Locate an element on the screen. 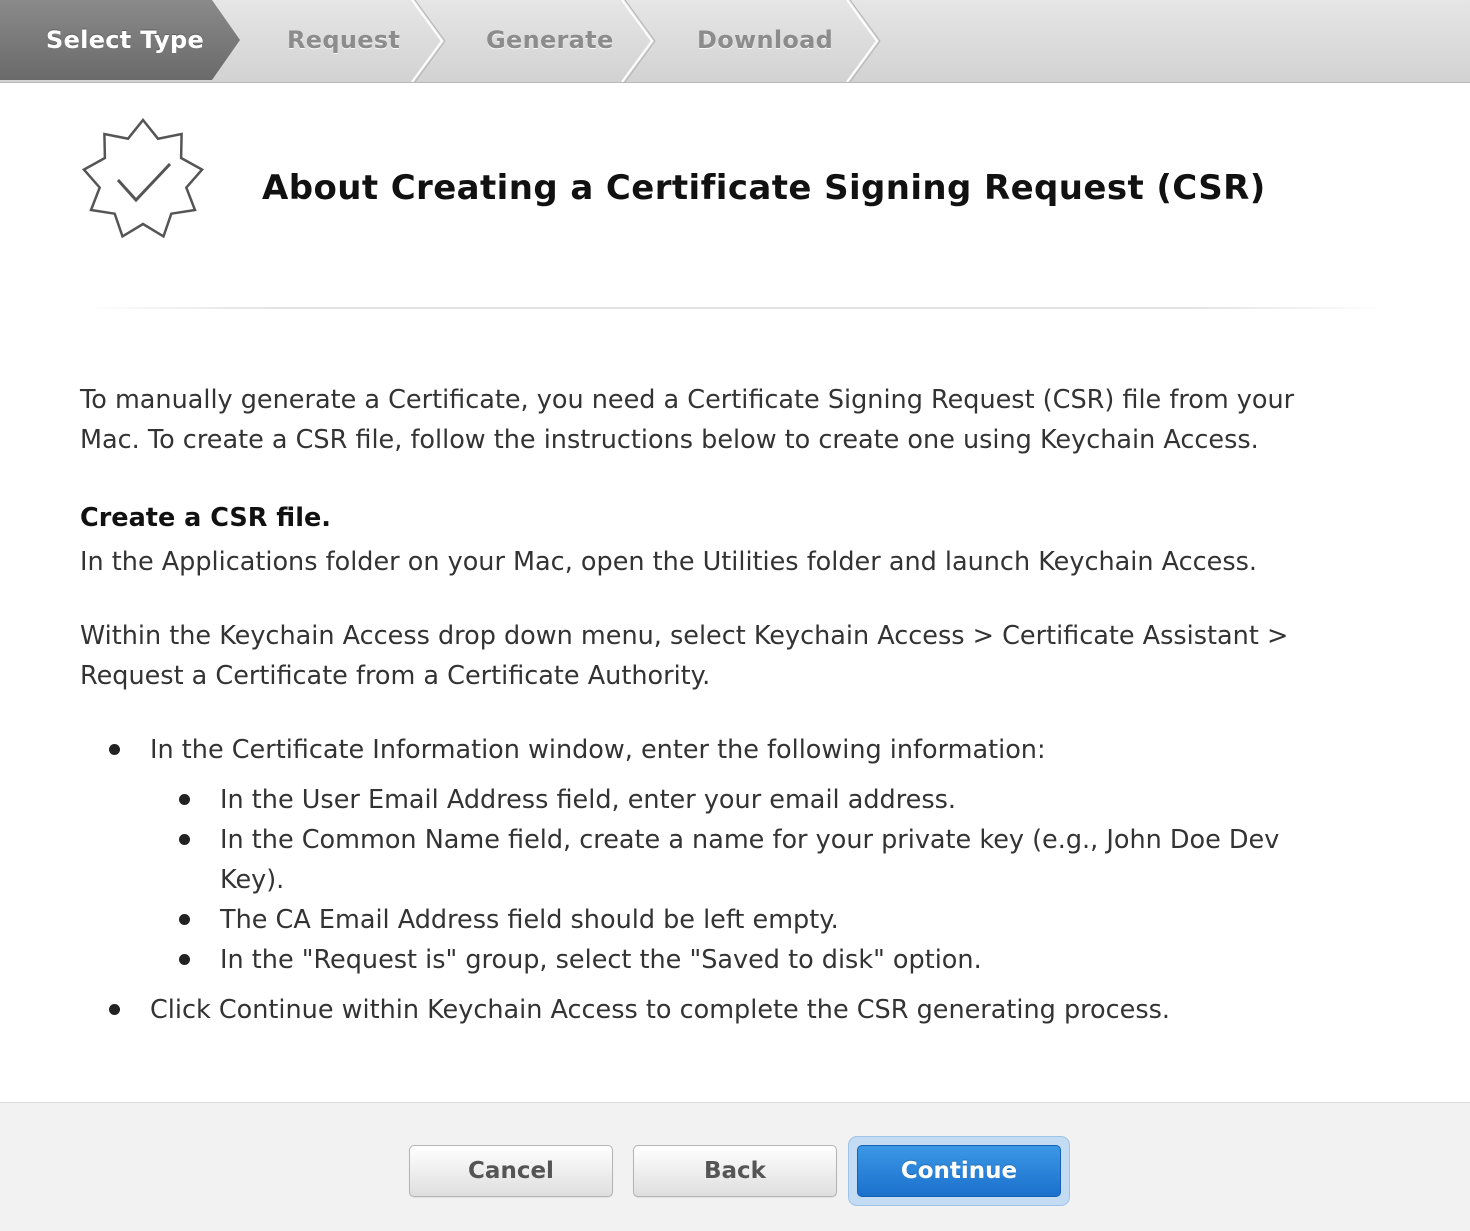 The image size is (1470, 1231). step-label: Download is located at coordinates (765, 40).